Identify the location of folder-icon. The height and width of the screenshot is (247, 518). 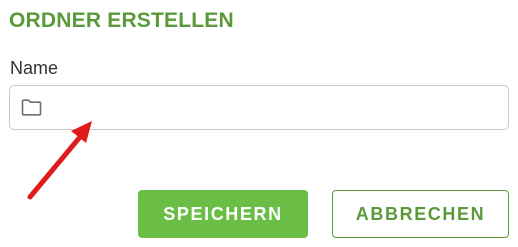
(31, 107).